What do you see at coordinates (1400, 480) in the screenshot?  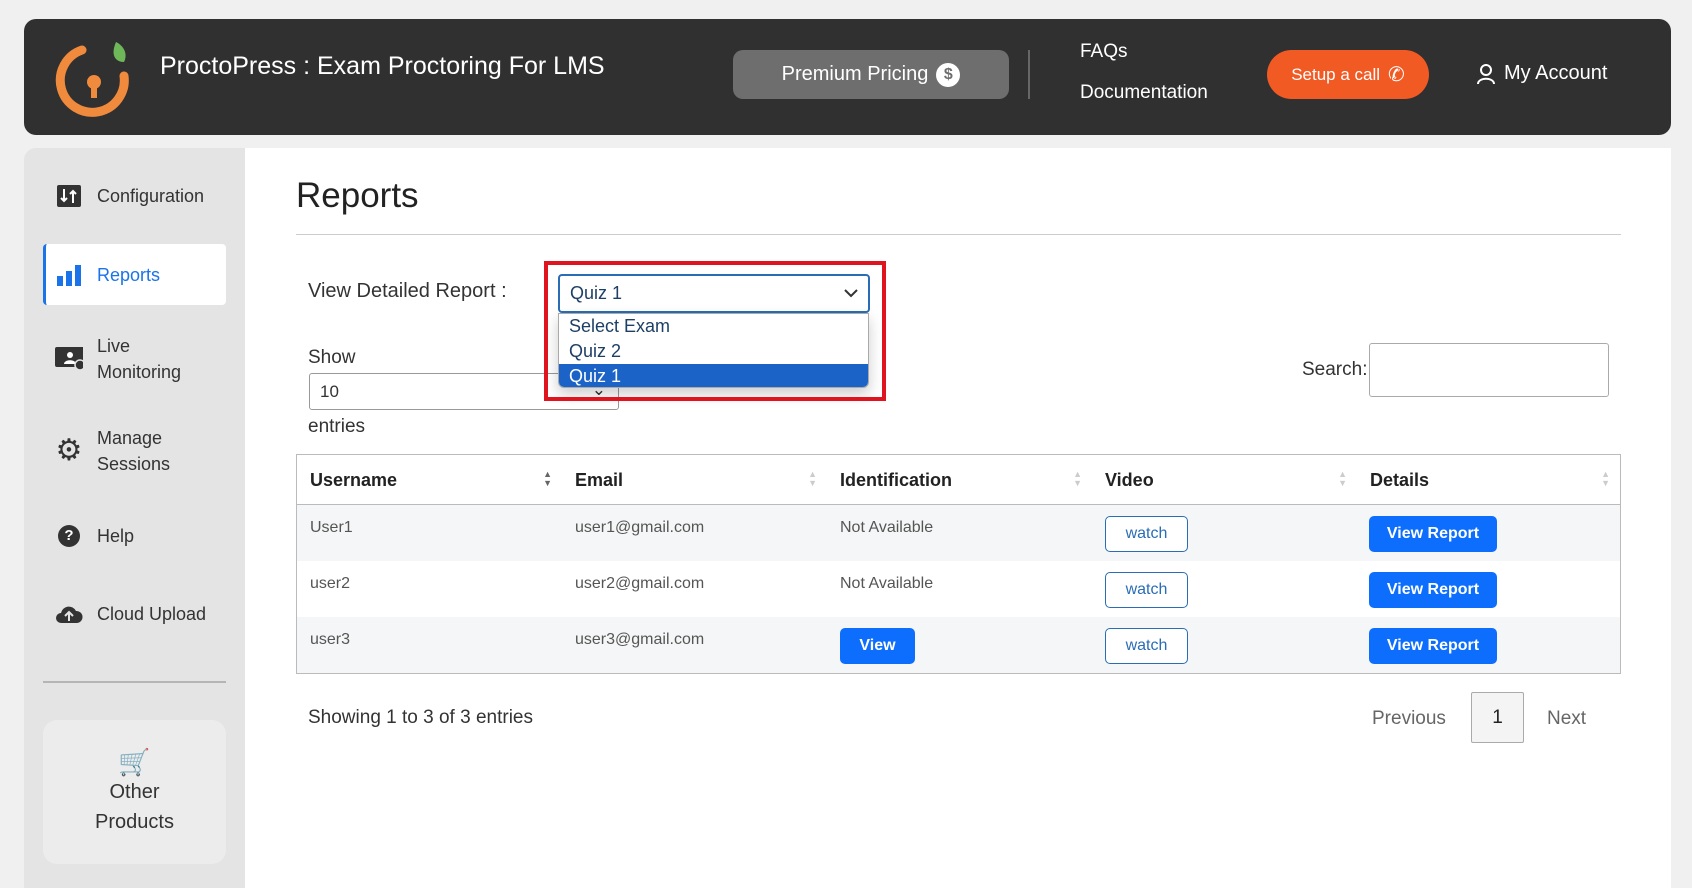 I see `header-label: Details` at bounding box center [1400, 480].